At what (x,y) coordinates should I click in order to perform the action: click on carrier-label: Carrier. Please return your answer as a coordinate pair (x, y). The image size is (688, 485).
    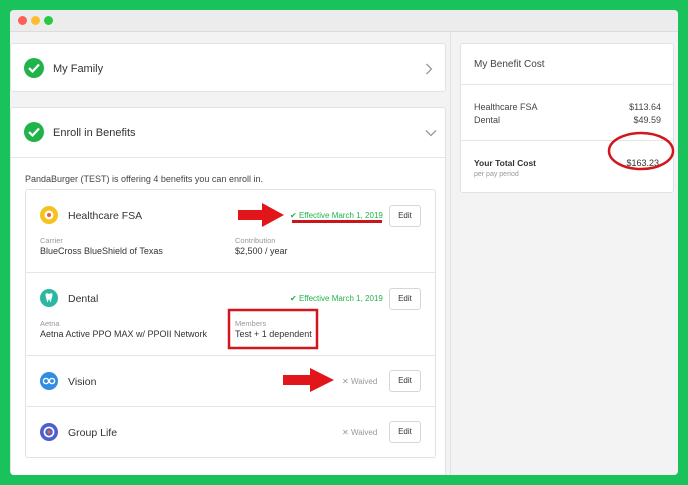
    Looking at the image, I should click on (51, 240).